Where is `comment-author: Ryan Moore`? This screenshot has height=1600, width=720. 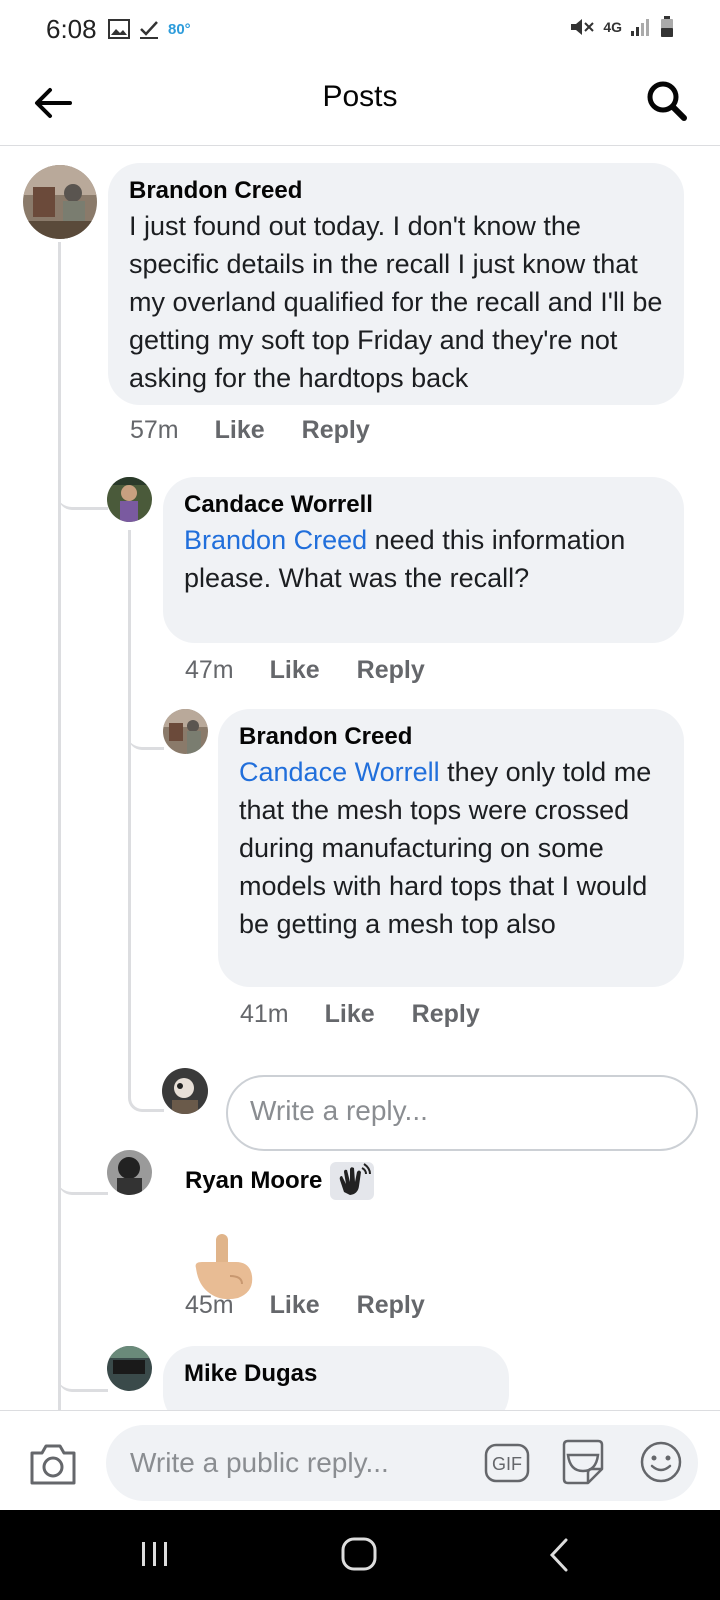
comment-author: Ryan Moore is located at coordinates (253, 1181).